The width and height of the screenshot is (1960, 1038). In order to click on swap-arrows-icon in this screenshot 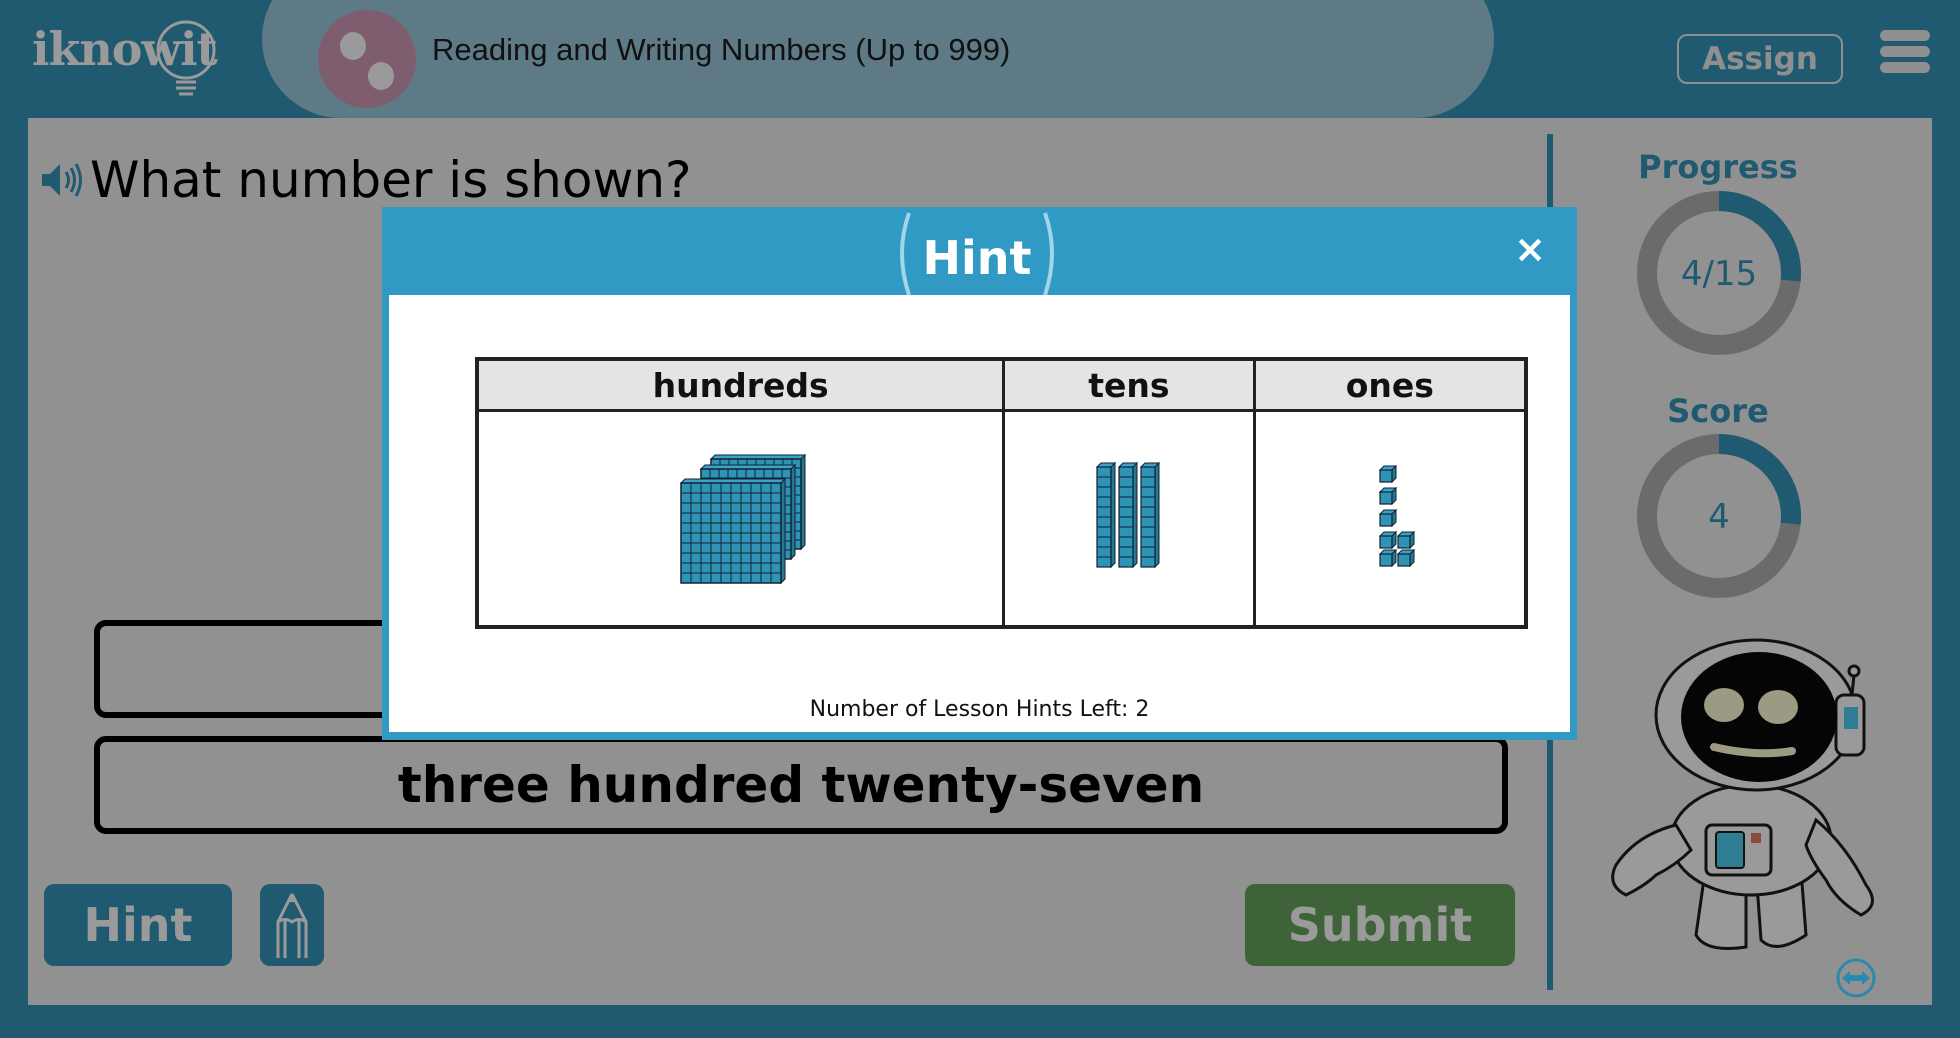, I will do `click(1856, 978)`.